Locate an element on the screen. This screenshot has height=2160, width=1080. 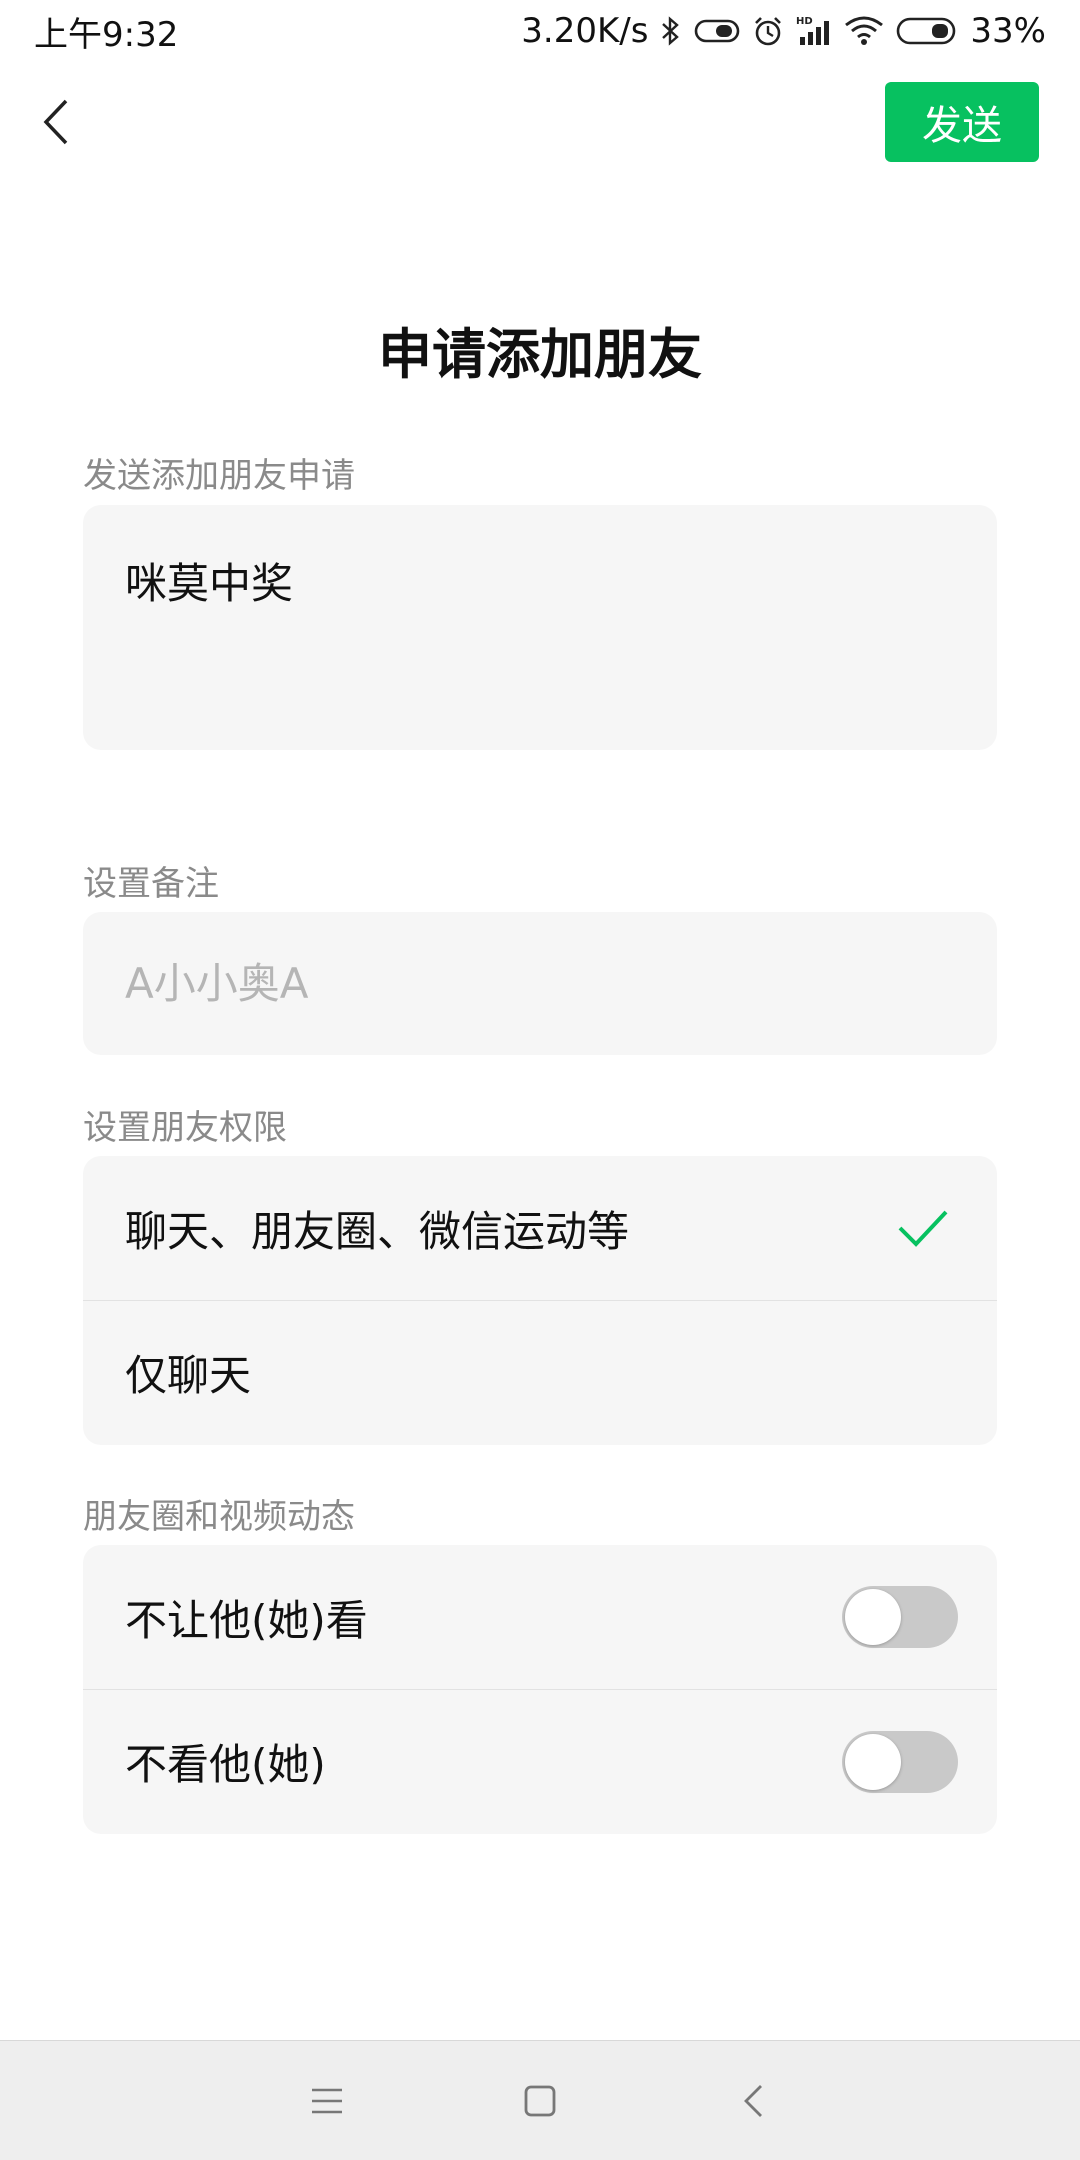
home-button is located at coordinates (540, 2101).